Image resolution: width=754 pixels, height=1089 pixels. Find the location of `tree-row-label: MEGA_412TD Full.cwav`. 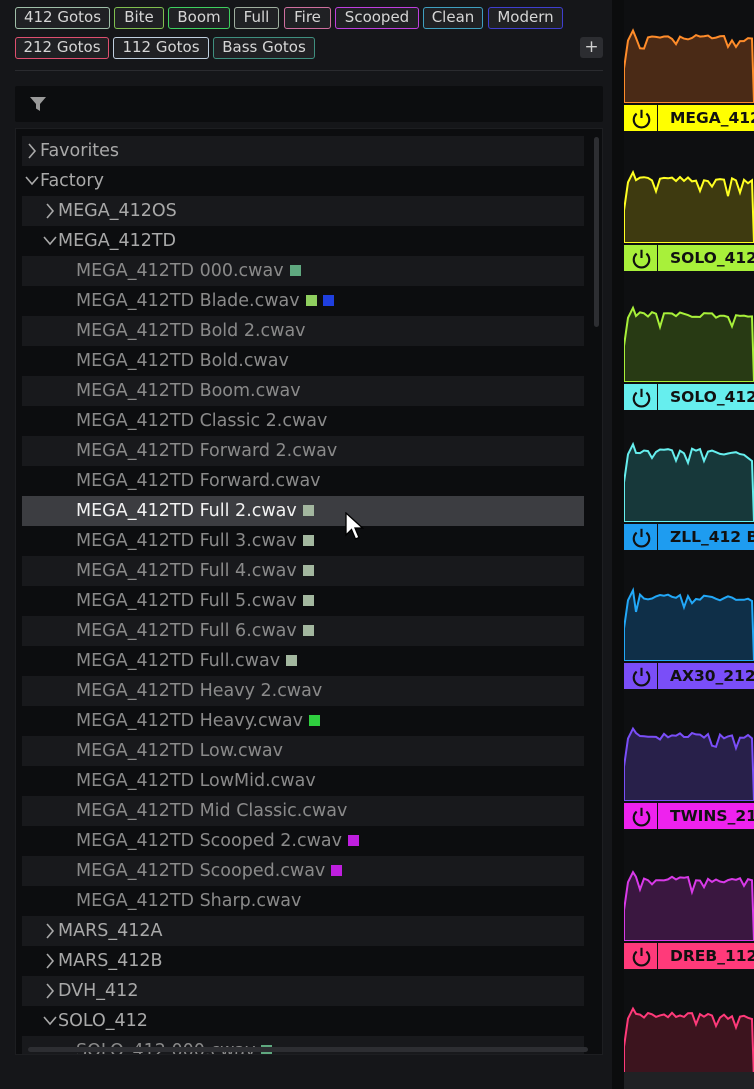

tree-row-label: MEGA_412TD Full.cwav is located at coordinates (178, 661).